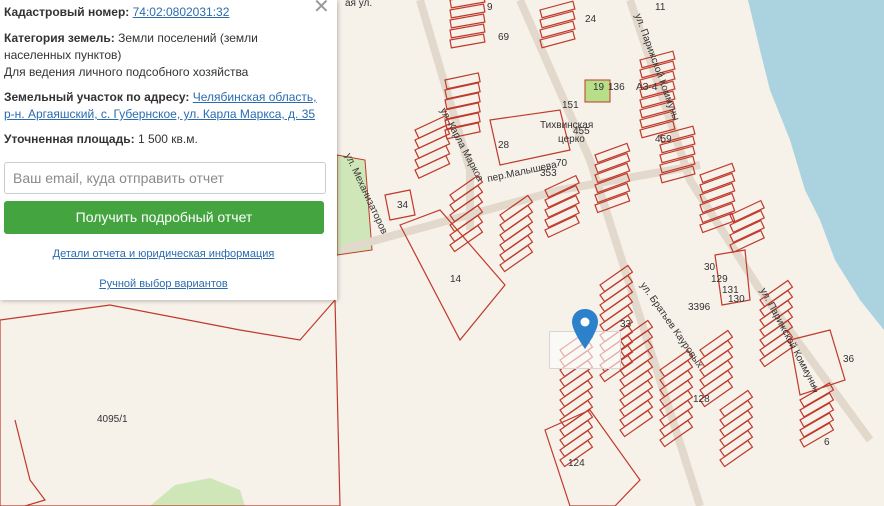 This screenshot has height=506, width=884. Describe the element at coordinates (570, 105) in the screenshot. I see `parcel-number: 151` at that location.